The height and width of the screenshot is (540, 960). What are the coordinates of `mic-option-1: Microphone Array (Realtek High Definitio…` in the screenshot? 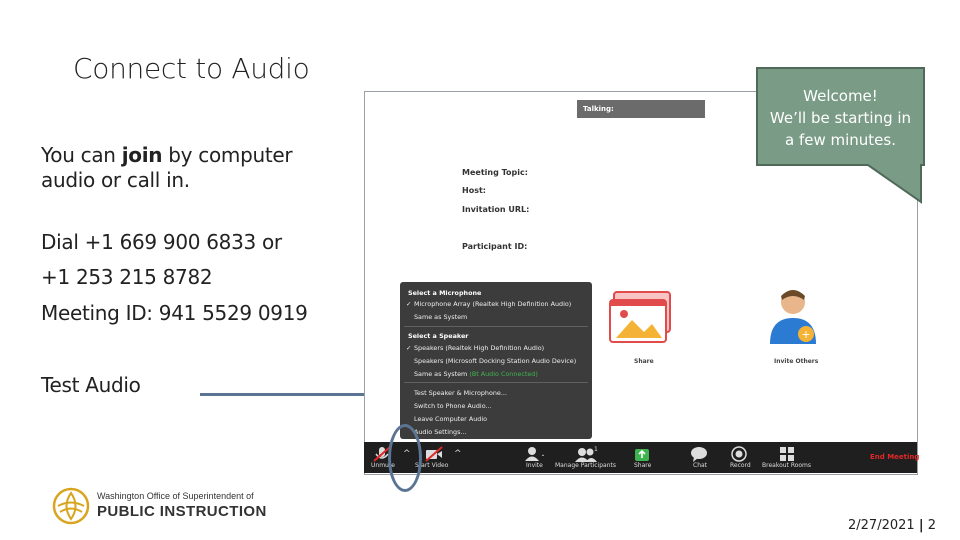 It's located at (492, 304).